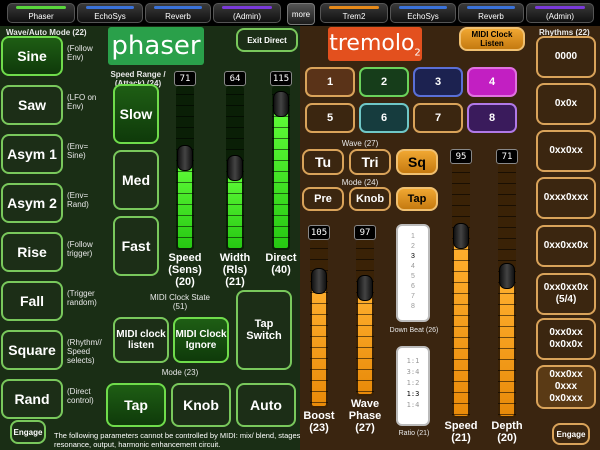 This screenshot has height=450, width=600. Describe the element at coordinates (413, 267) in the screenshot. I see `down-beat-option: 4` at that location.